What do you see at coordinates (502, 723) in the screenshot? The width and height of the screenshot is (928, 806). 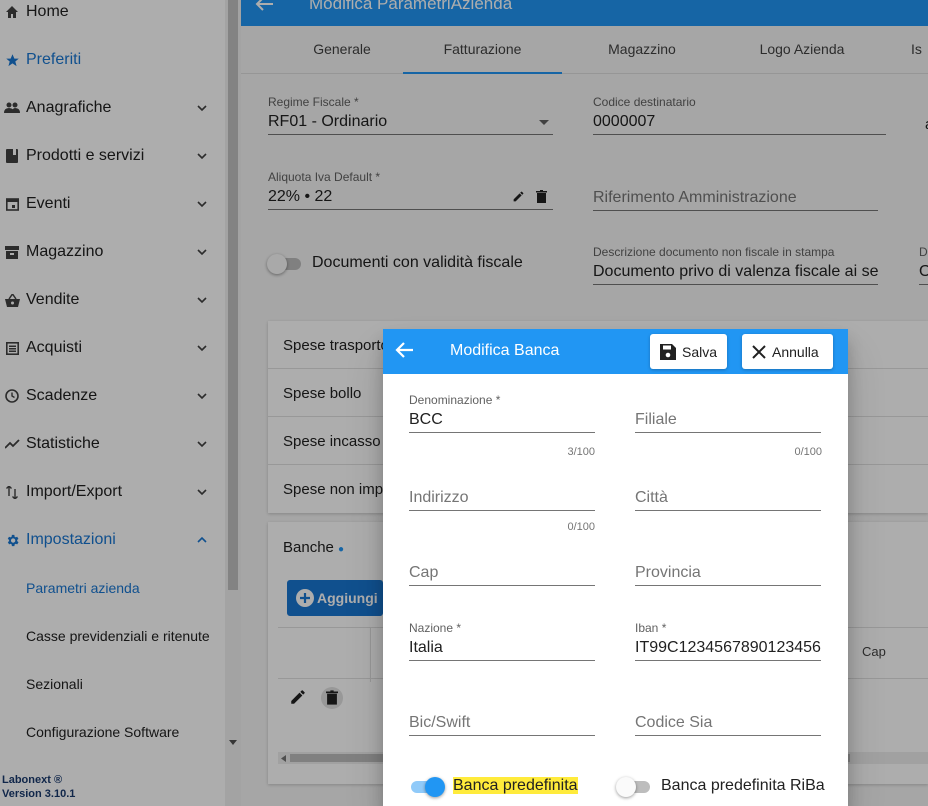 I see `bic-swift-field: Bic/Swift` at bounding box center [502, 723].